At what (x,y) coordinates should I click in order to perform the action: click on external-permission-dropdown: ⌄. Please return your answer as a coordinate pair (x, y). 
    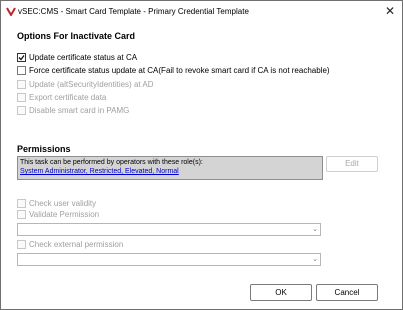
    Looking at the image, I should click on (169, 259).